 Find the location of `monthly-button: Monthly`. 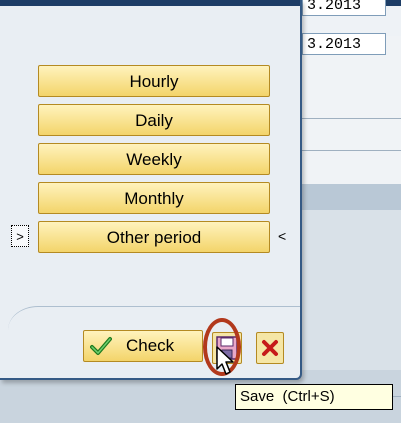

monthly-button: Monthly is located at coordinates (154, 198).